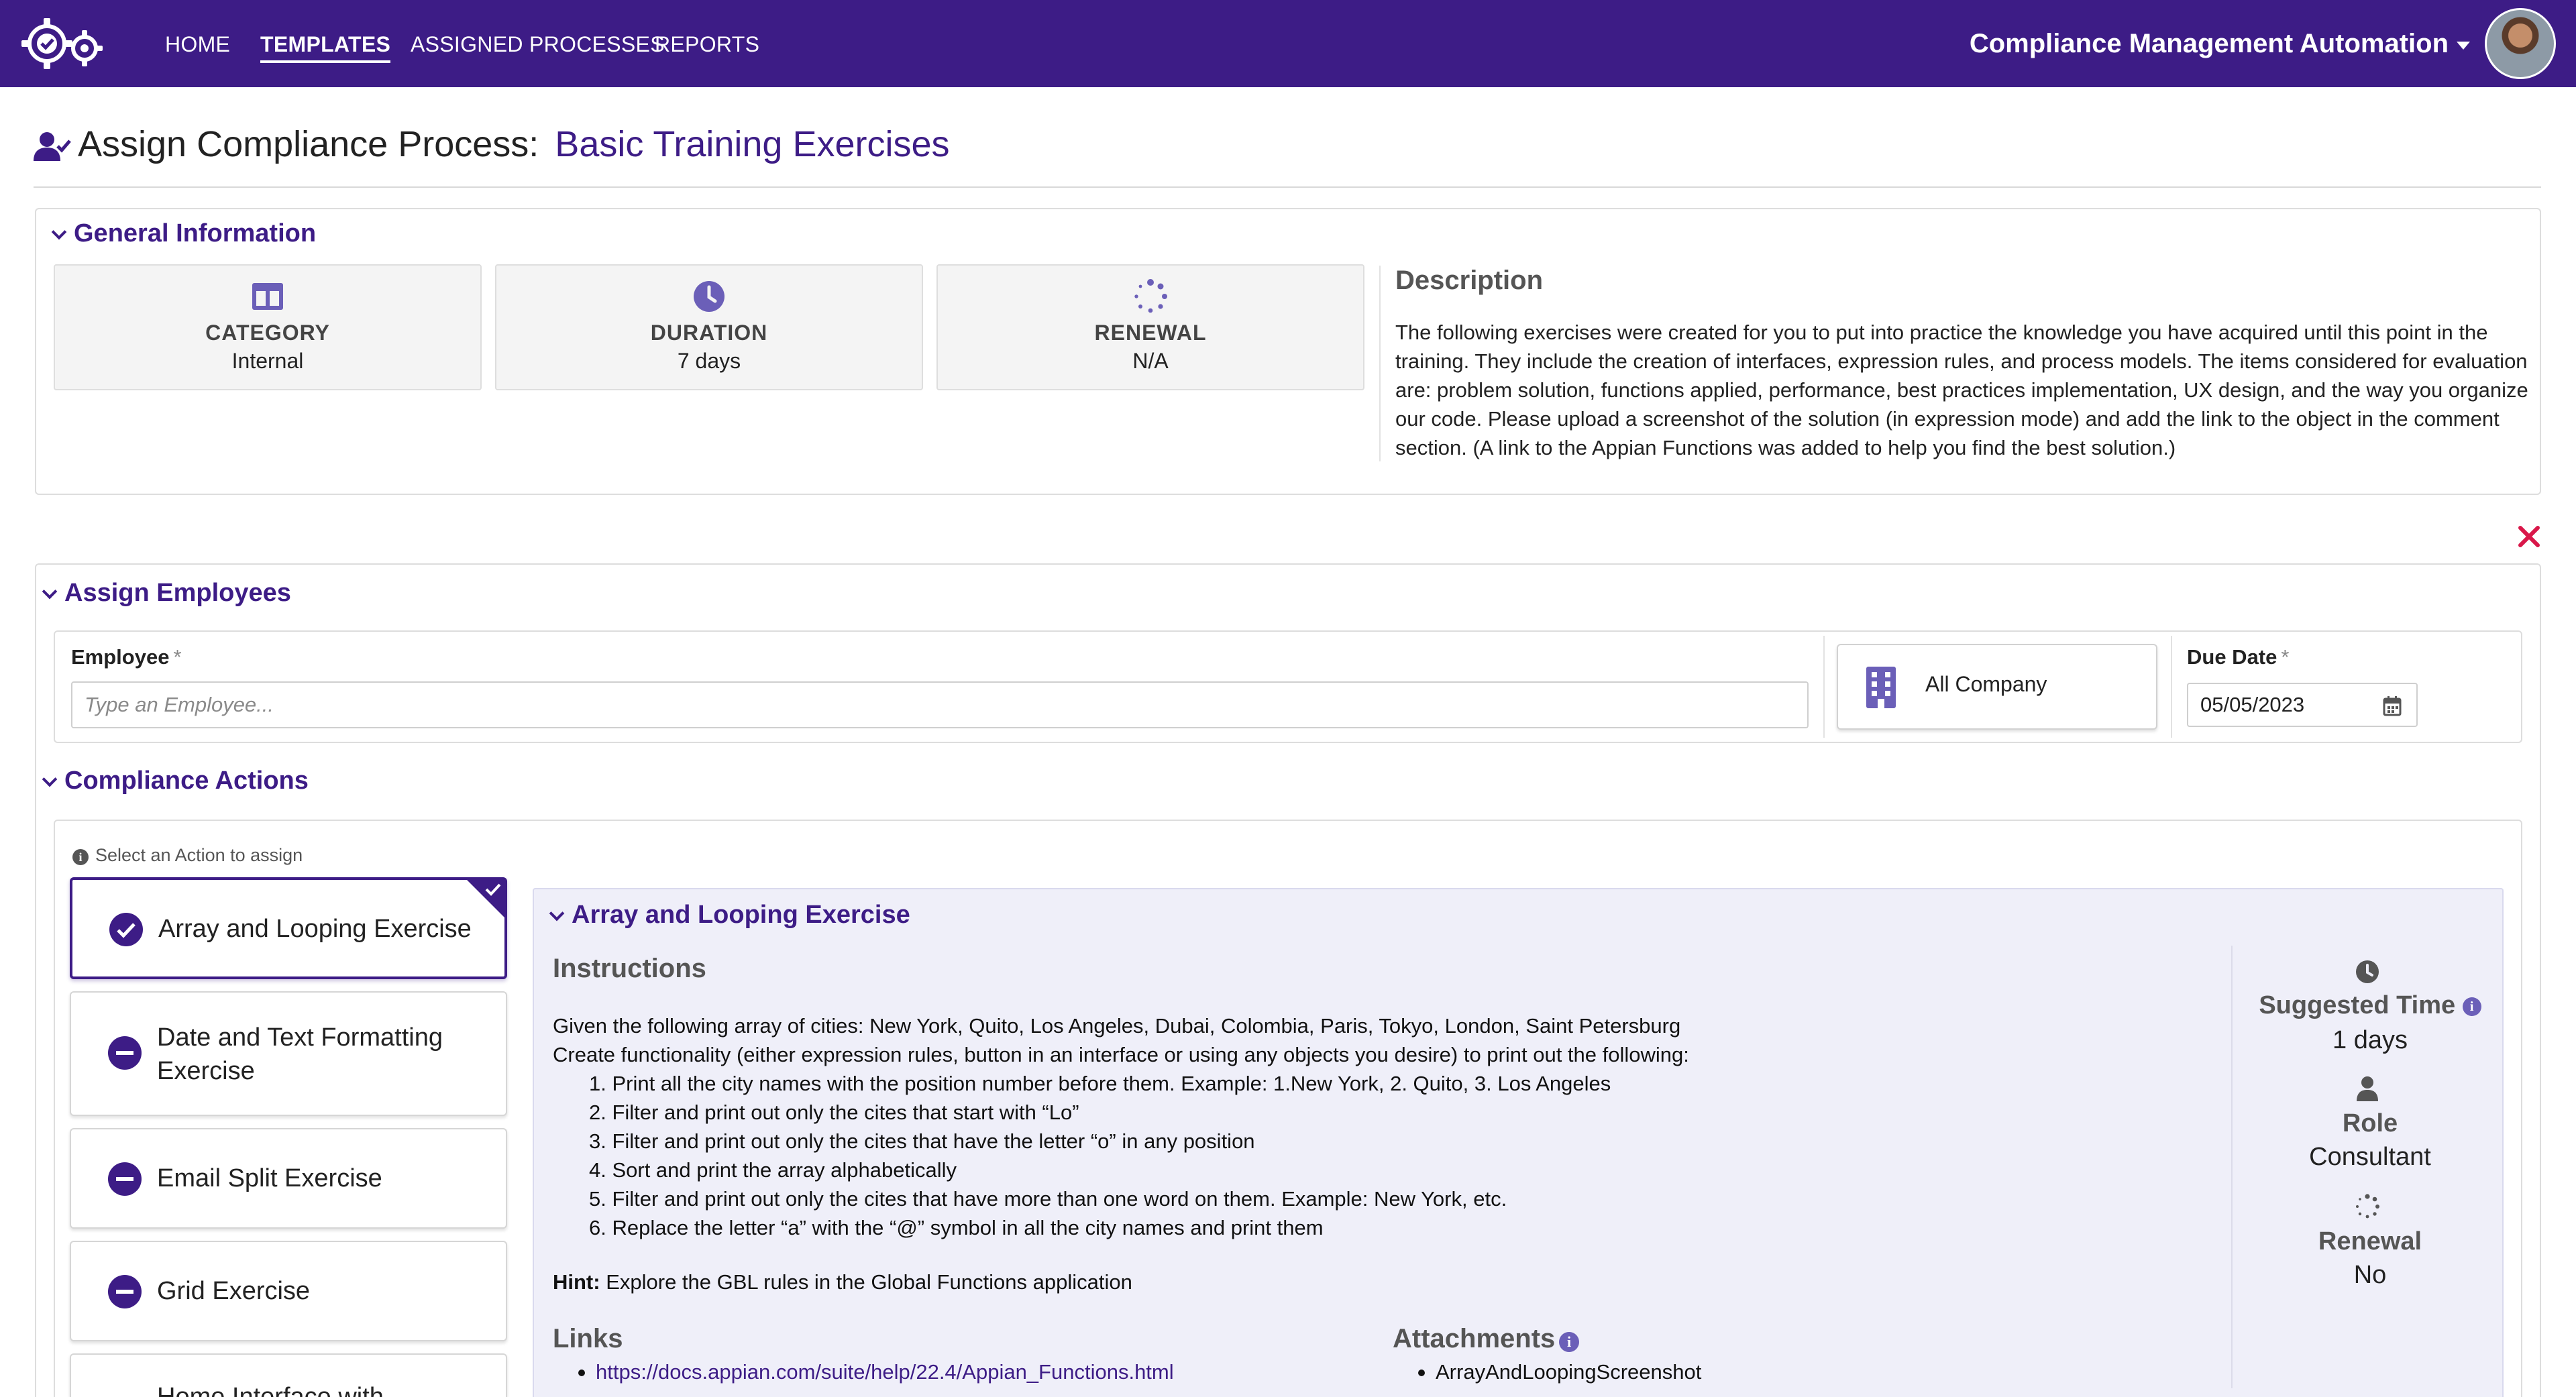 The image size is (2576, 1397). What do you see at coordinates (177, 593) in the screenshot?
I see `assign-employees-title: Assign Employees` at bounding box center [177, 593].